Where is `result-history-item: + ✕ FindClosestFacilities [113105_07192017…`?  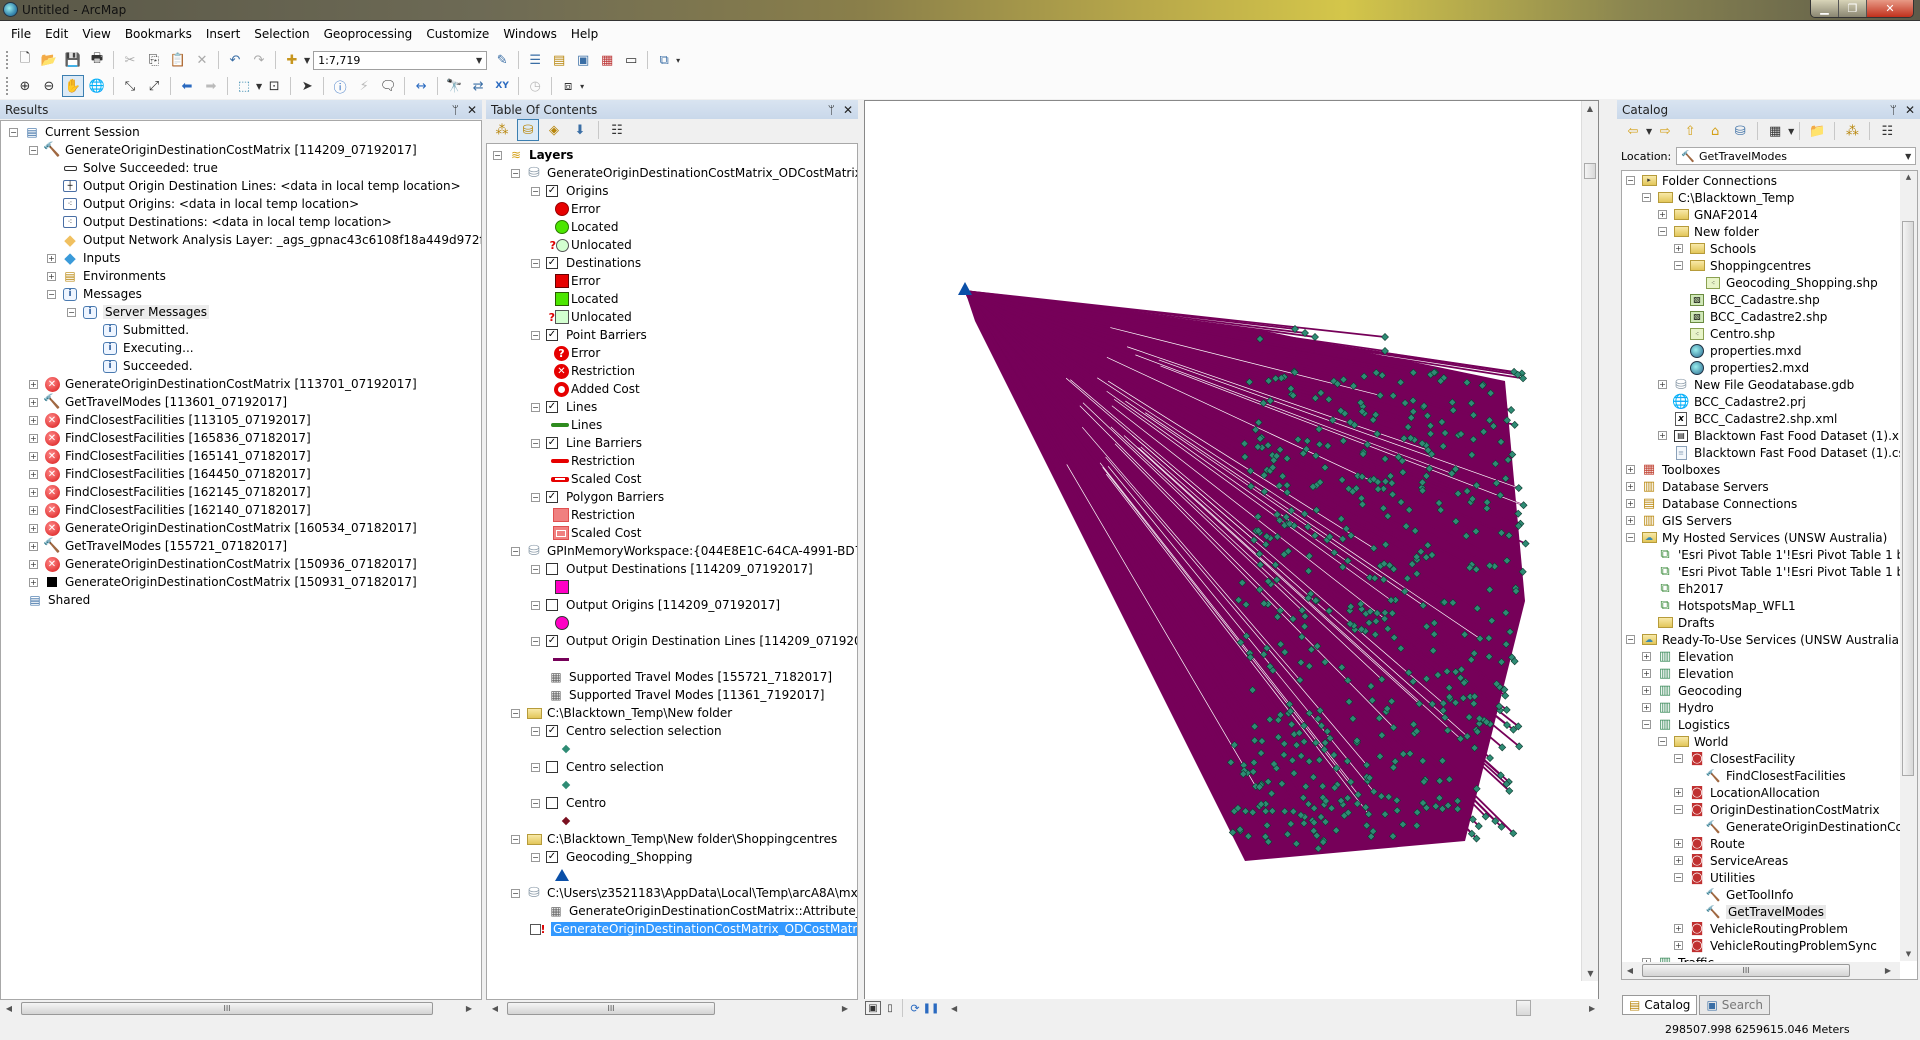
result-history-item: + ✕ FindClosestFacilities [113105_07192017… is located at coordinates (241, 420).